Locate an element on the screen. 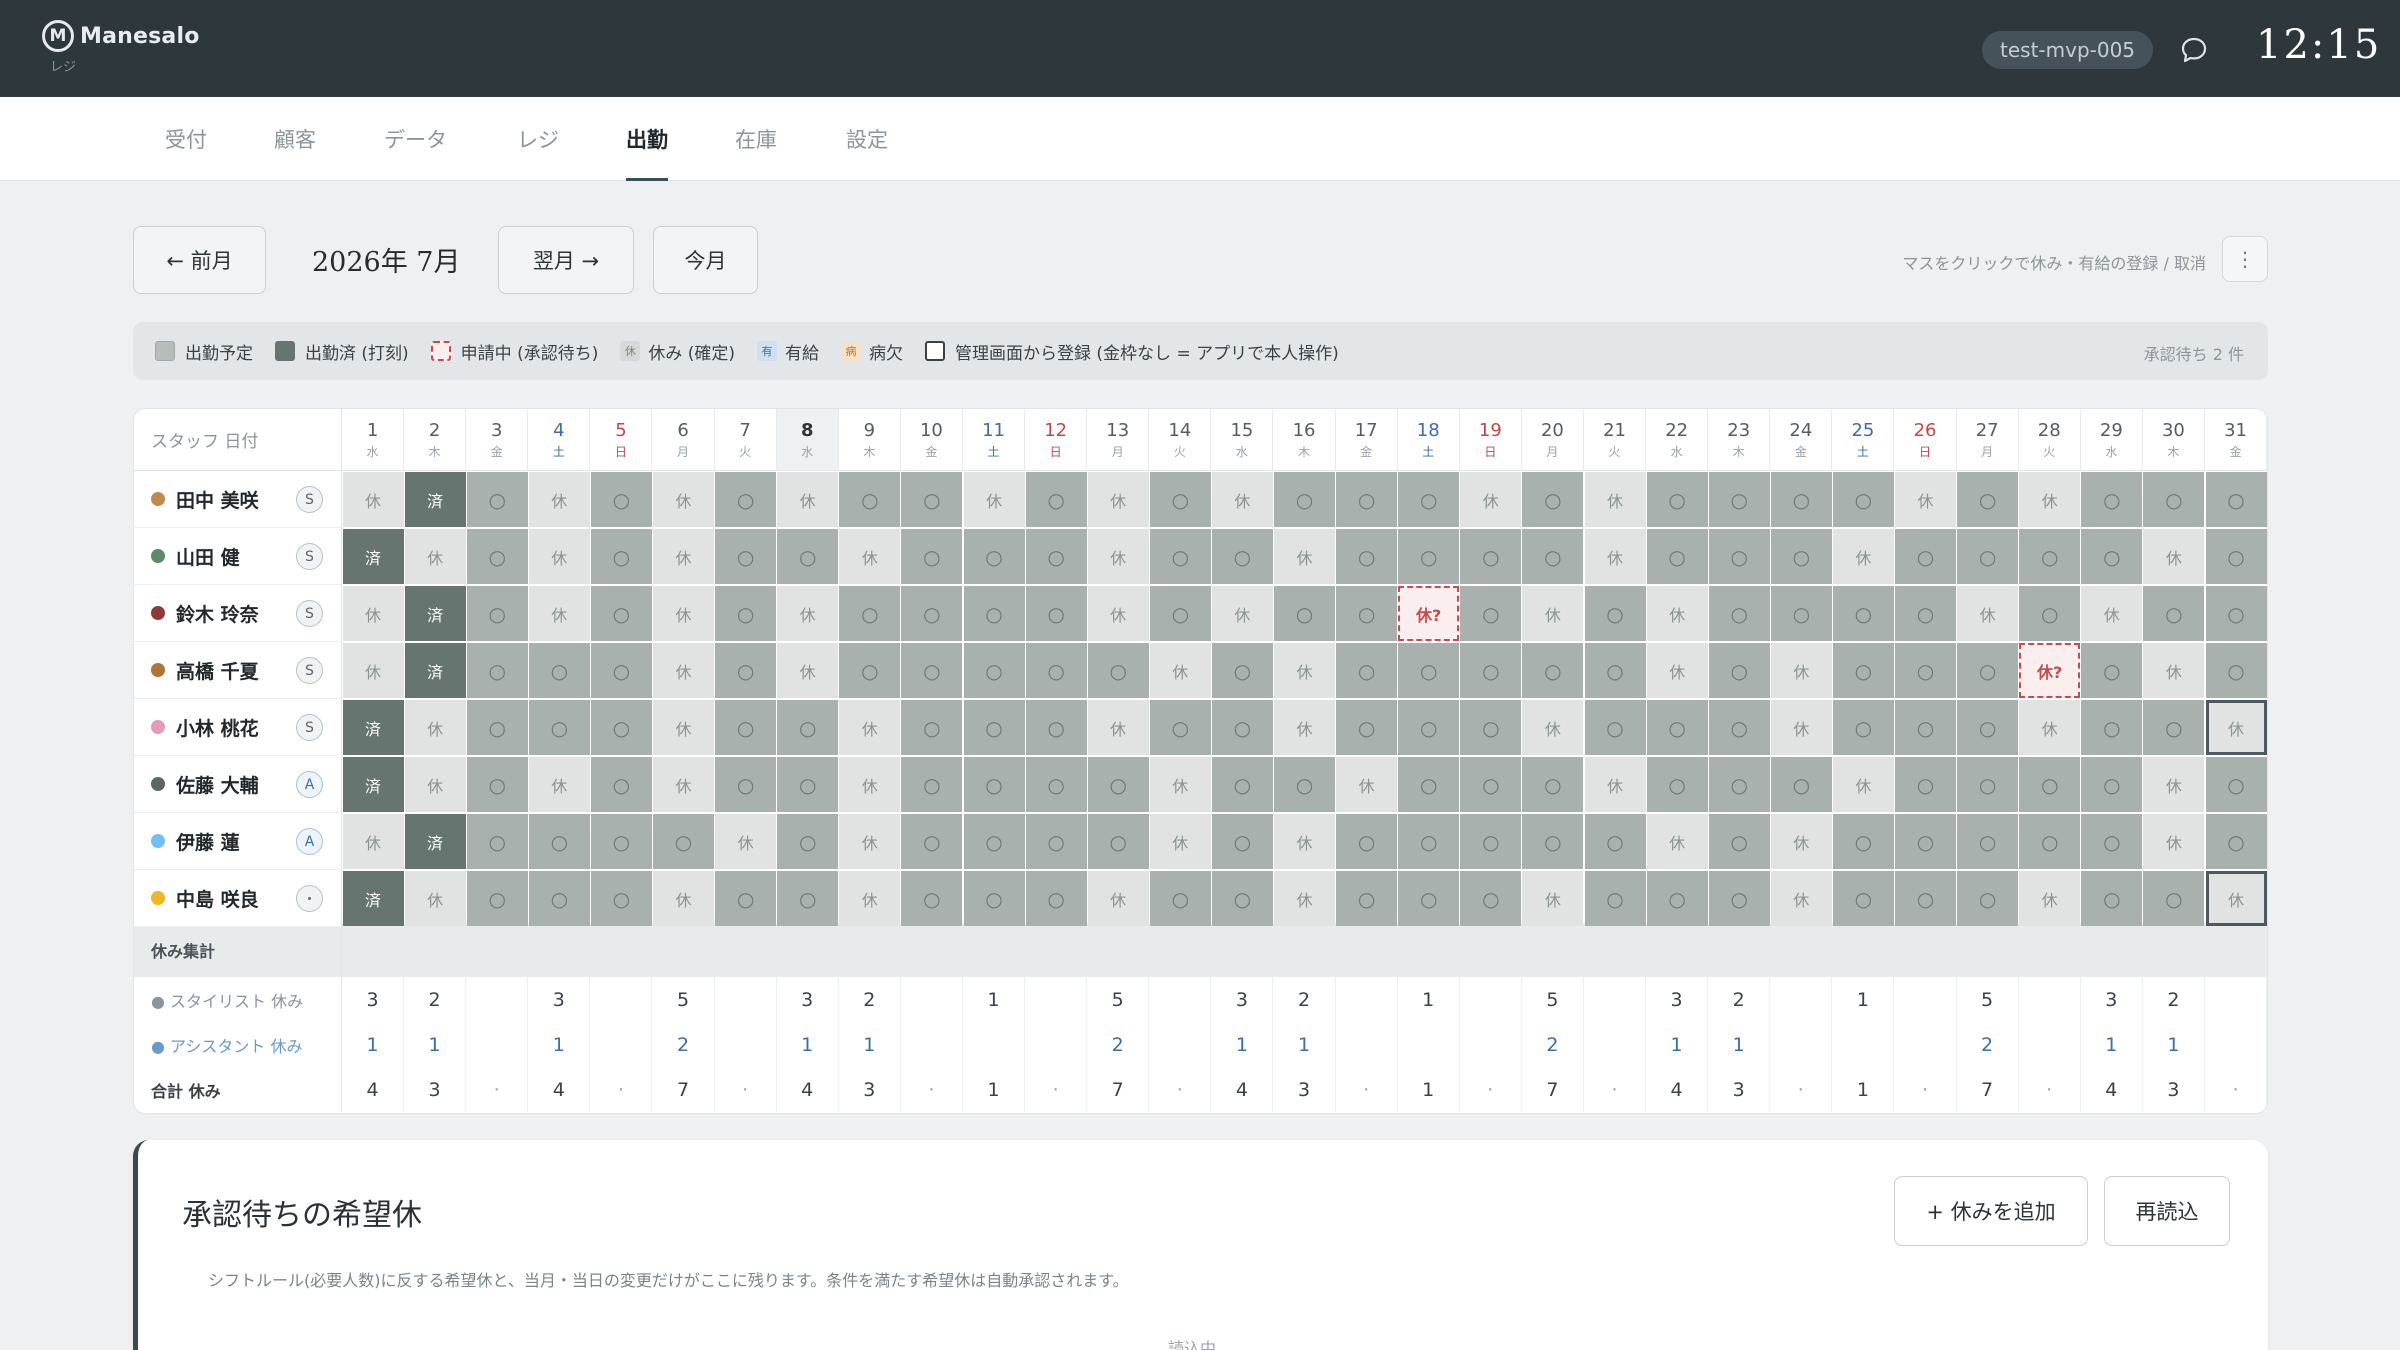 The height and width of the screenshot is (1350, 2400). tab-attendance: 出勤 is located at coordinates (647, 139).